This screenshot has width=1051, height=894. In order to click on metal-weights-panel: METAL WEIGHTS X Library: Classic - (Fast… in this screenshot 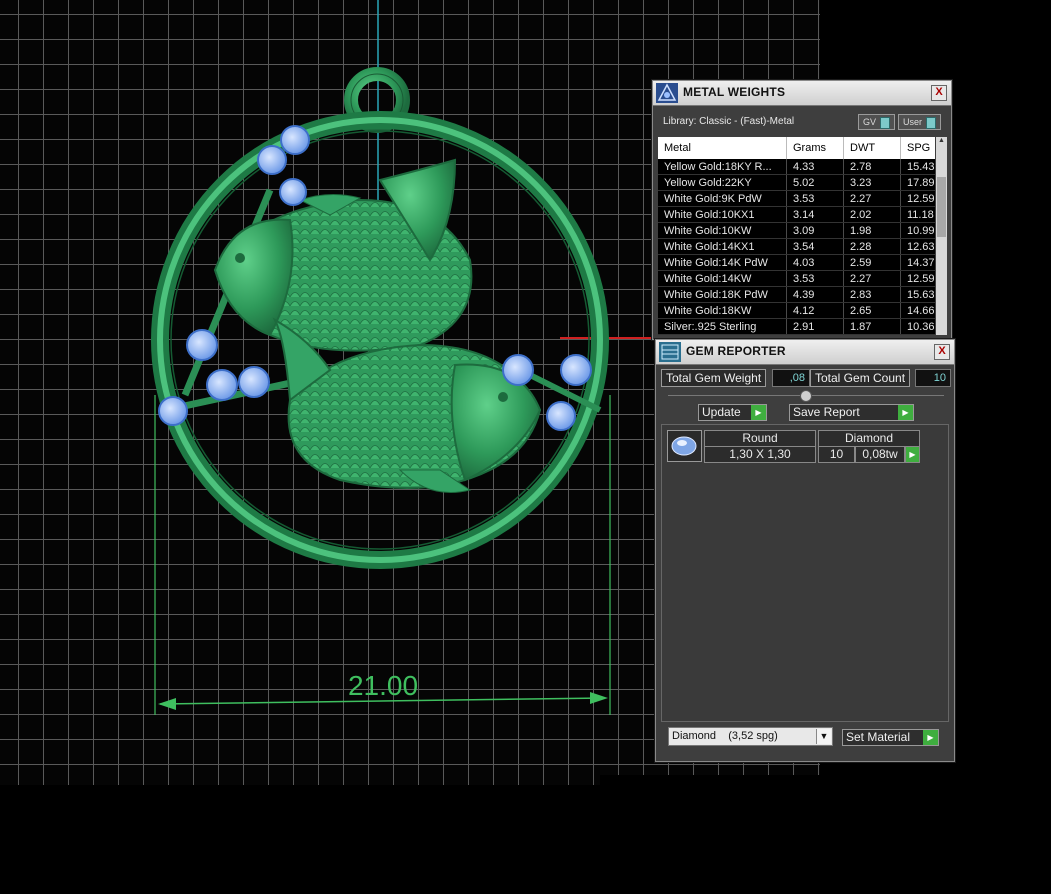, I will do `click(802, 210)`.